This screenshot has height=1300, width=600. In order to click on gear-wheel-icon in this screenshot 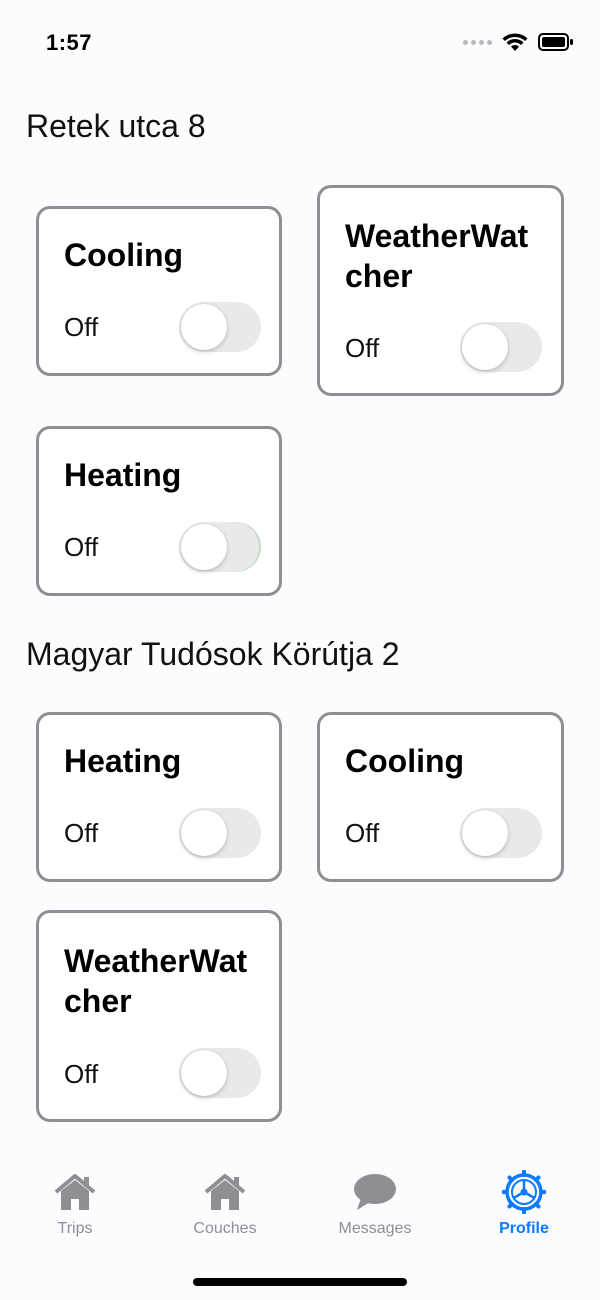, I will do `click(524, 1192)`.